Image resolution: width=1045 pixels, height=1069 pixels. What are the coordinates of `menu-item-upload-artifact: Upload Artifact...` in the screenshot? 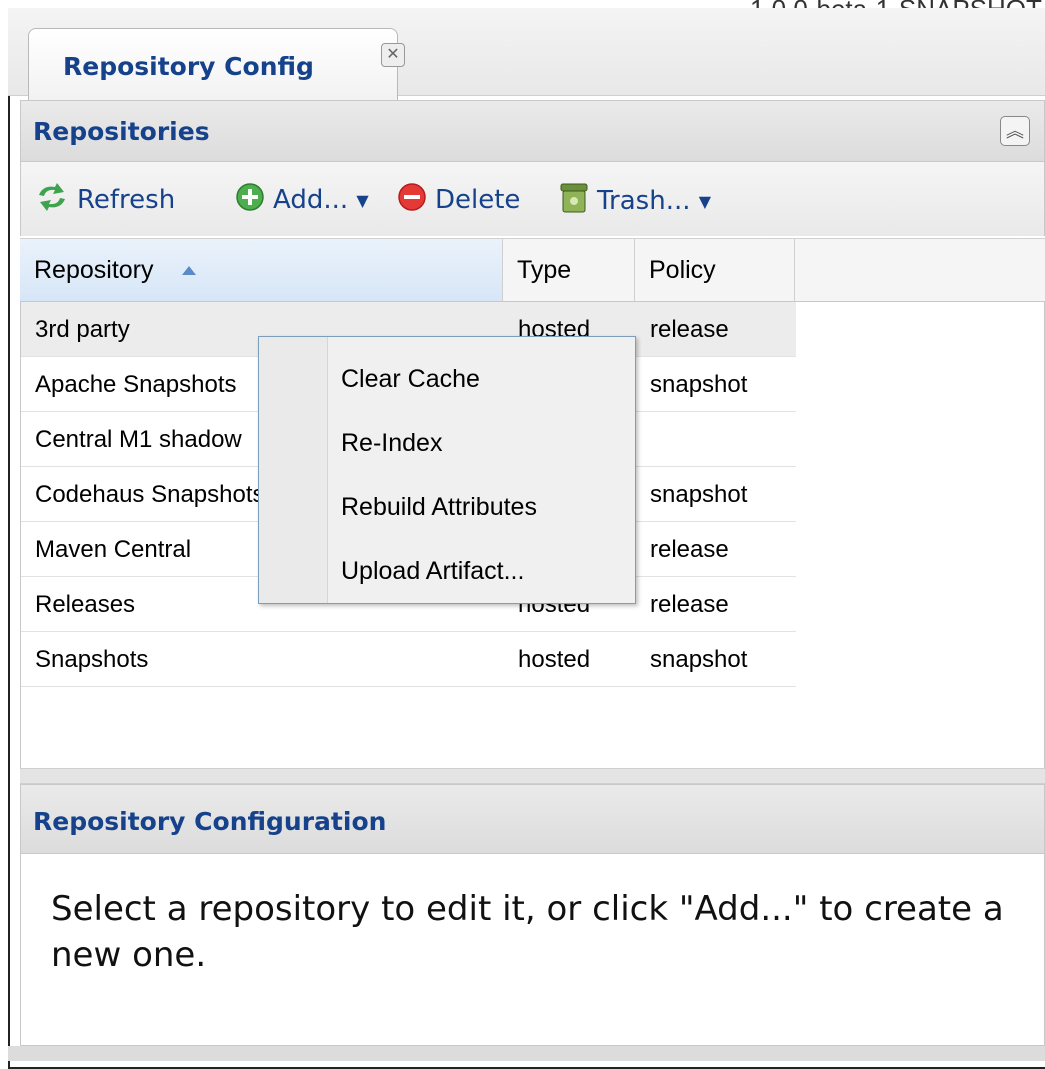 It's located at (432, 571).